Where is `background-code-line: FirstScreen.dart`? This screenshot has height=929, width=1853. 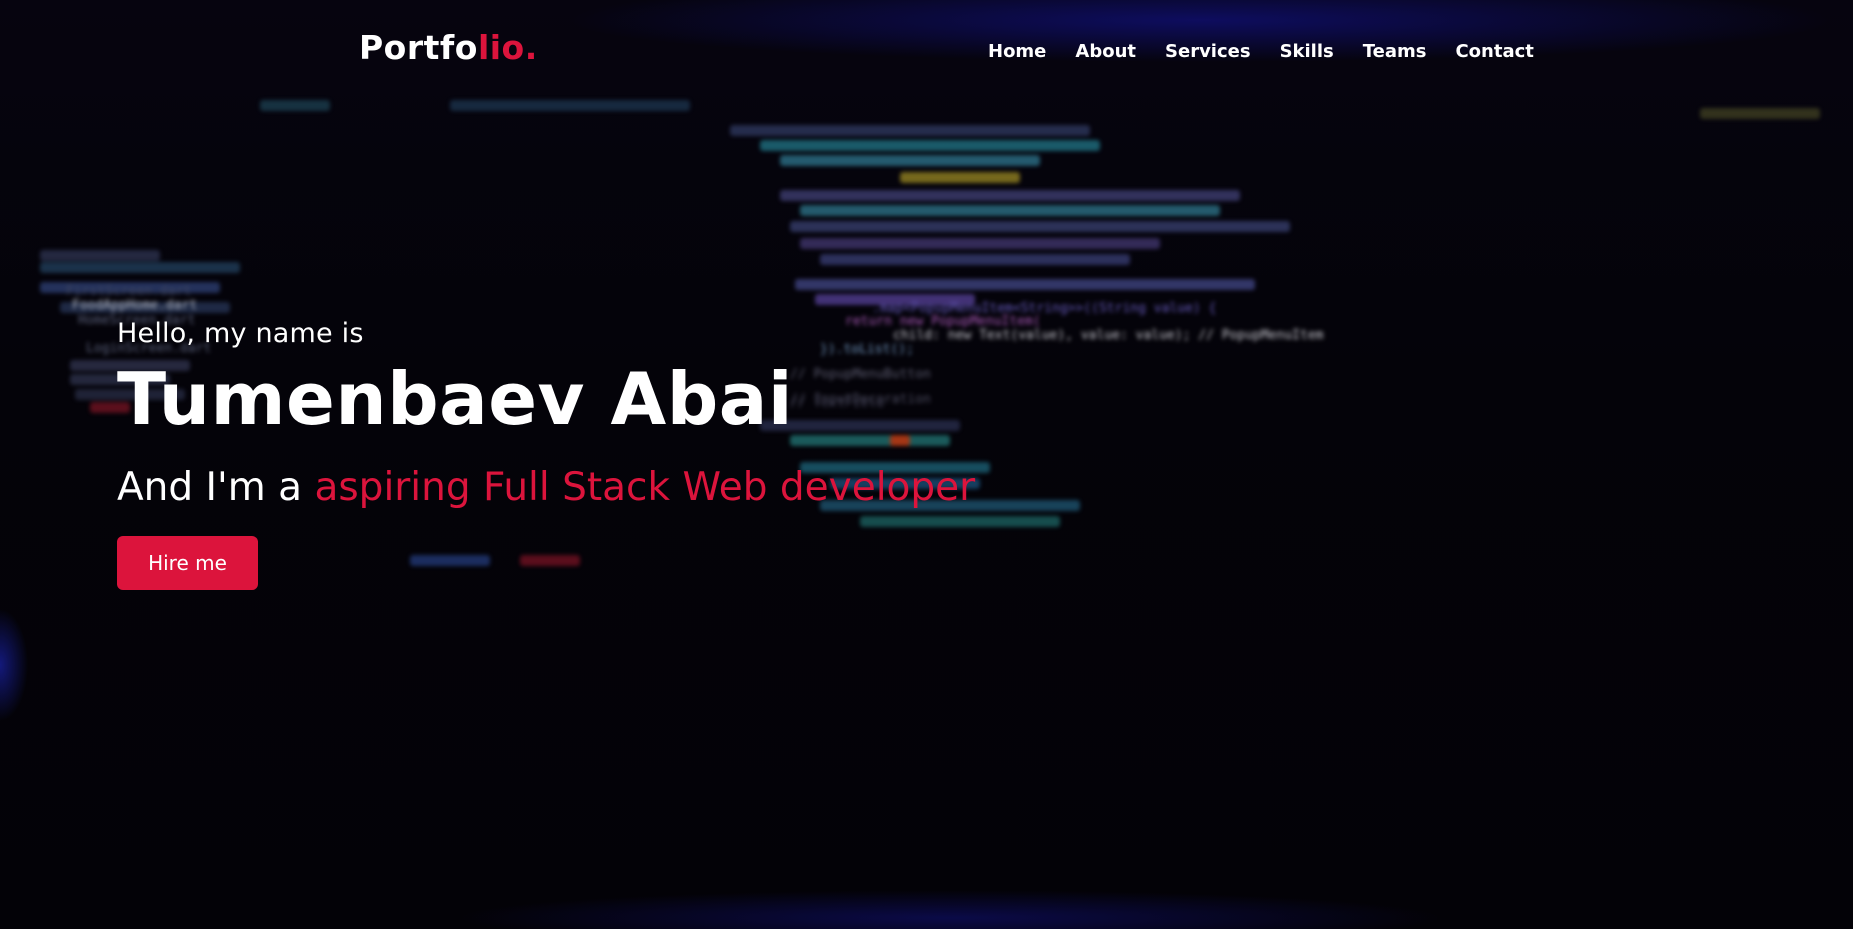
background-code-line: FirstScreen.dart is located at coordinates (129, 291).